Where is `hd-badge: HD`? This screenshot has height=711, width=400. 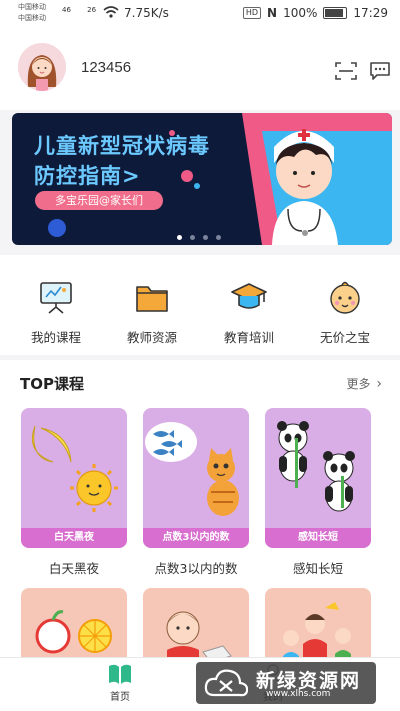 hd-badge: HD is located at coordinates (252, 13).